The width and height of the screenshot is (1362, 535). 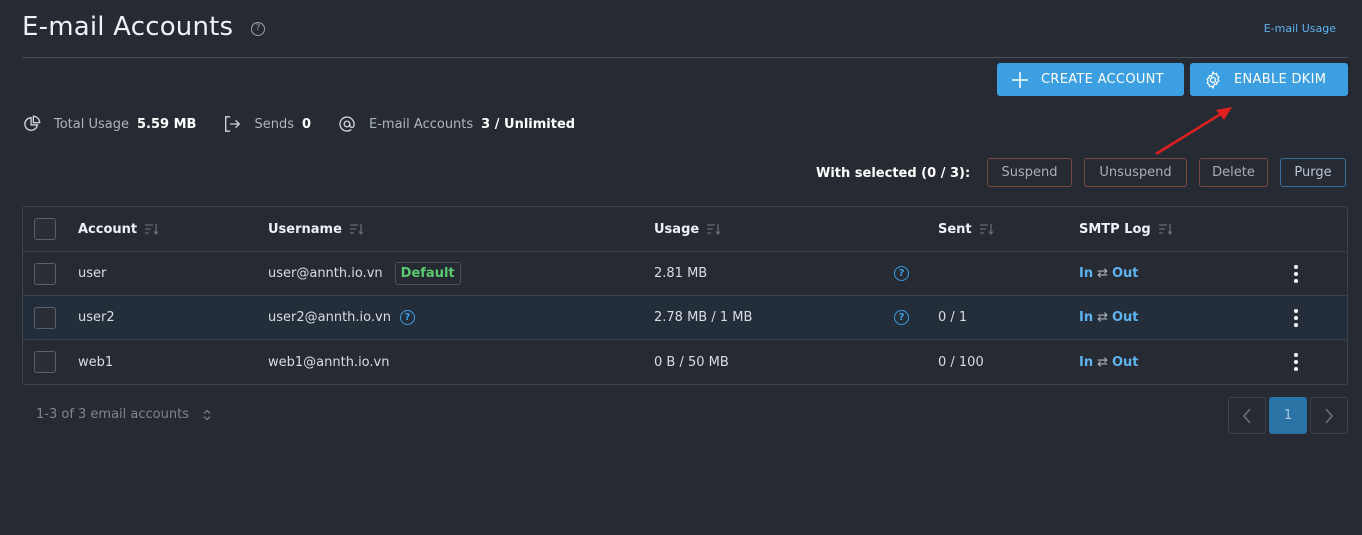 I want to click on usage-cell: 2.81 MB, so click(x=681, y=273).